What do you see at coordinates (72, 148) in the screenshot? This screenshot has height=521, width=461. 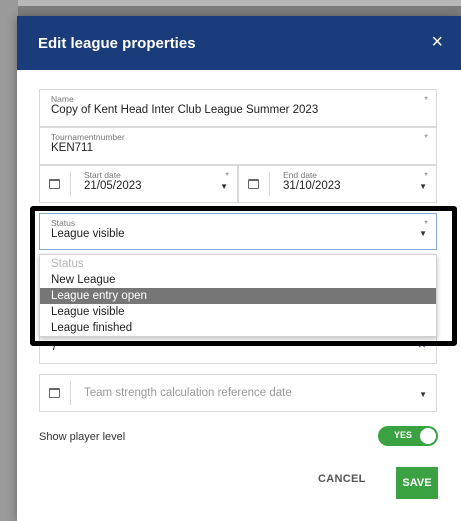 I see `tournamentnumber-value: KEN711` at bounding box center [72, 148].